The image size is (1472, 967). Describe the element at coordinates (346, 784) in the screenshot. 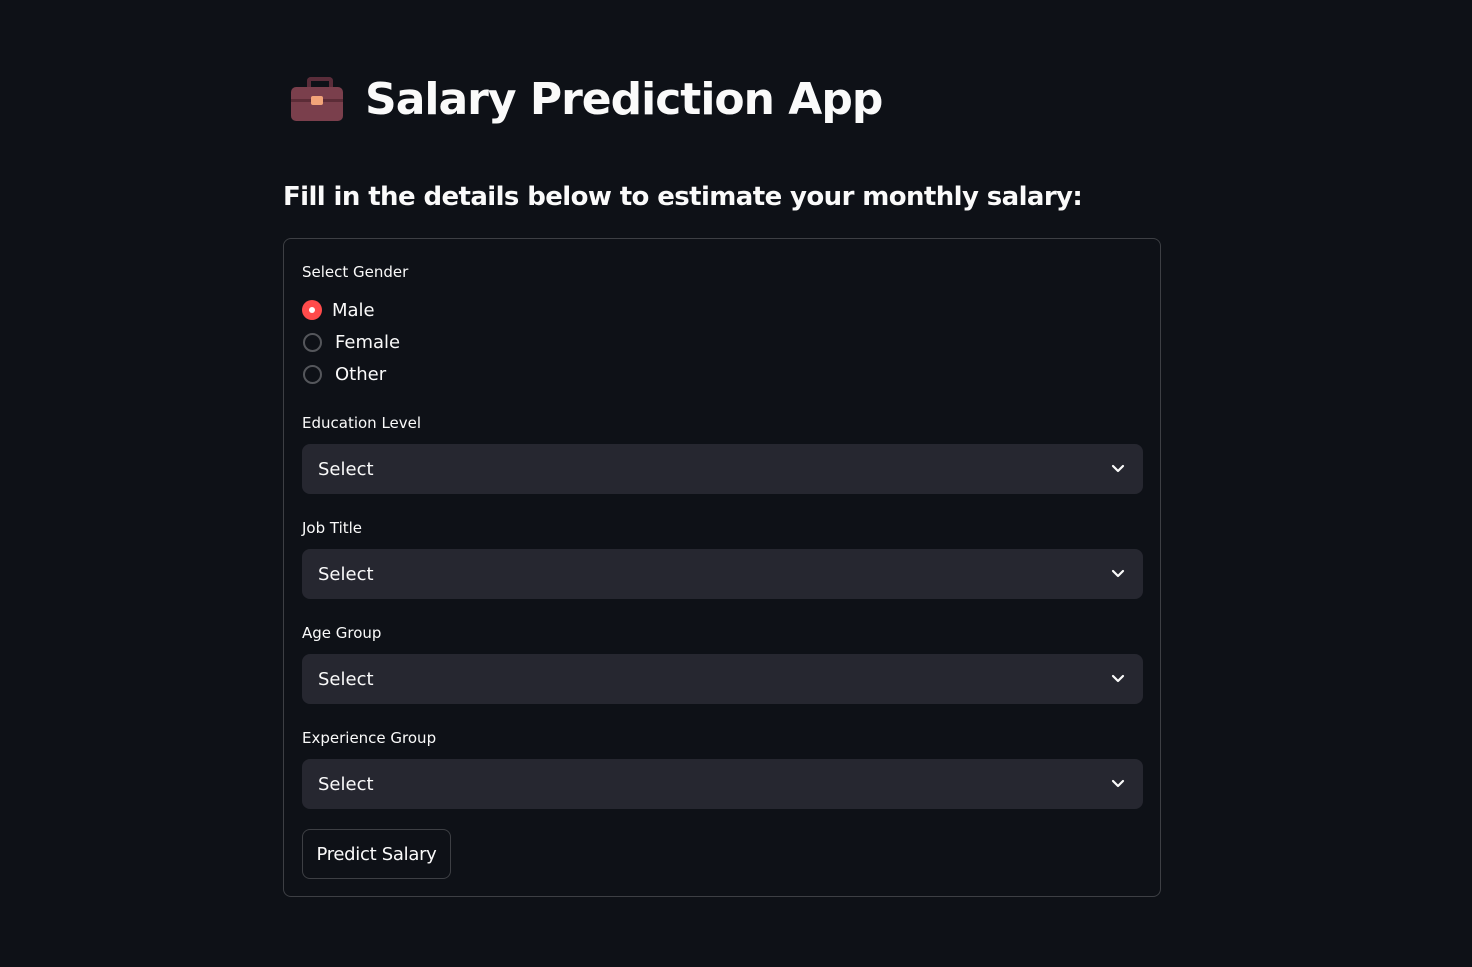

I see `experience-group-select-value: Select` at that location.